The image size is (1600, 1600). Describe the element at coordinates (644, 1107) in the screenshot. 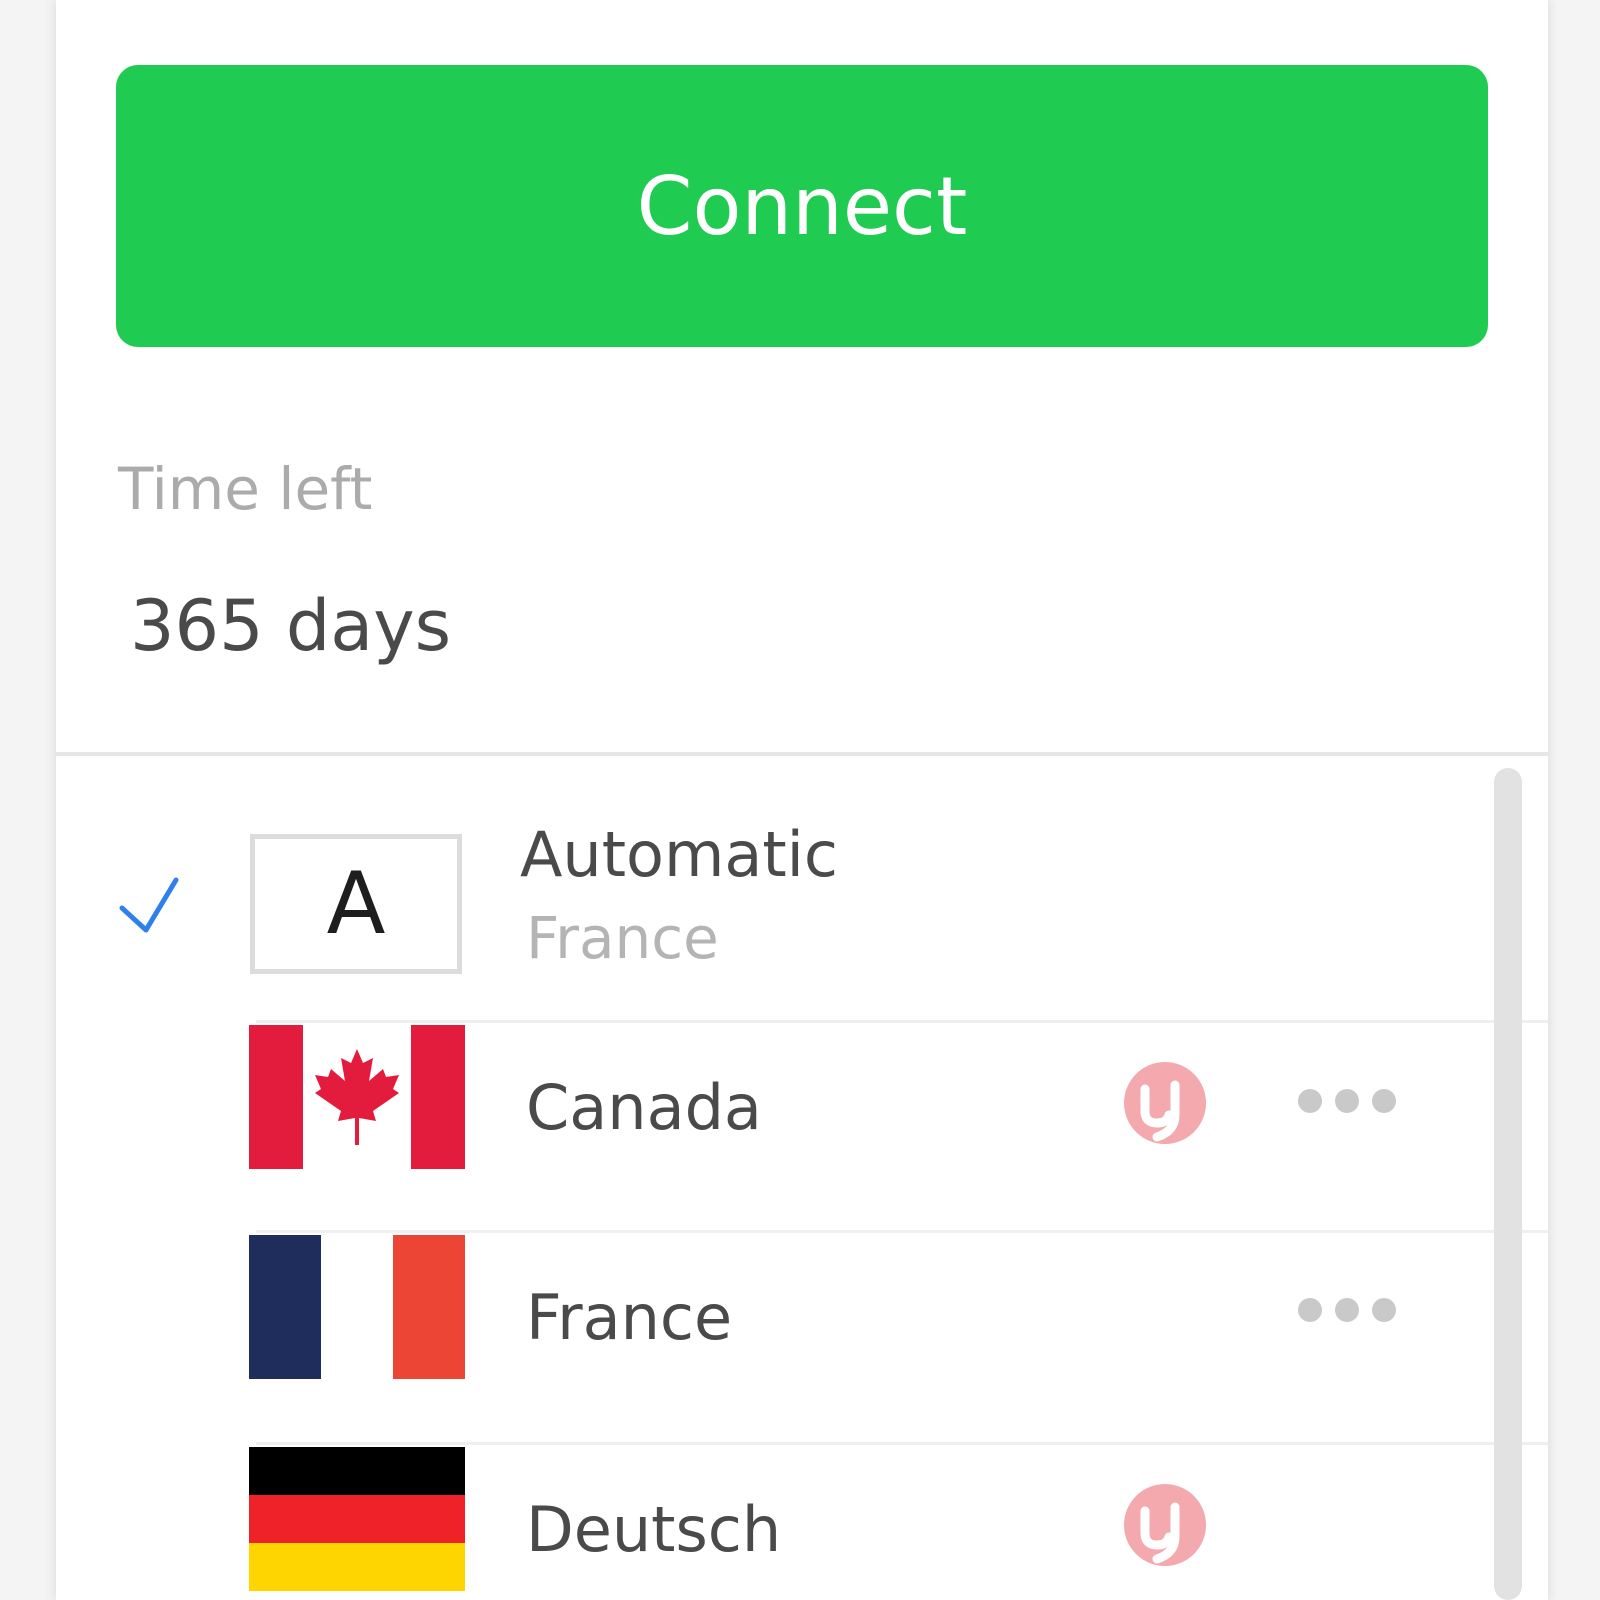

I see `location-name: Canada` at that location.